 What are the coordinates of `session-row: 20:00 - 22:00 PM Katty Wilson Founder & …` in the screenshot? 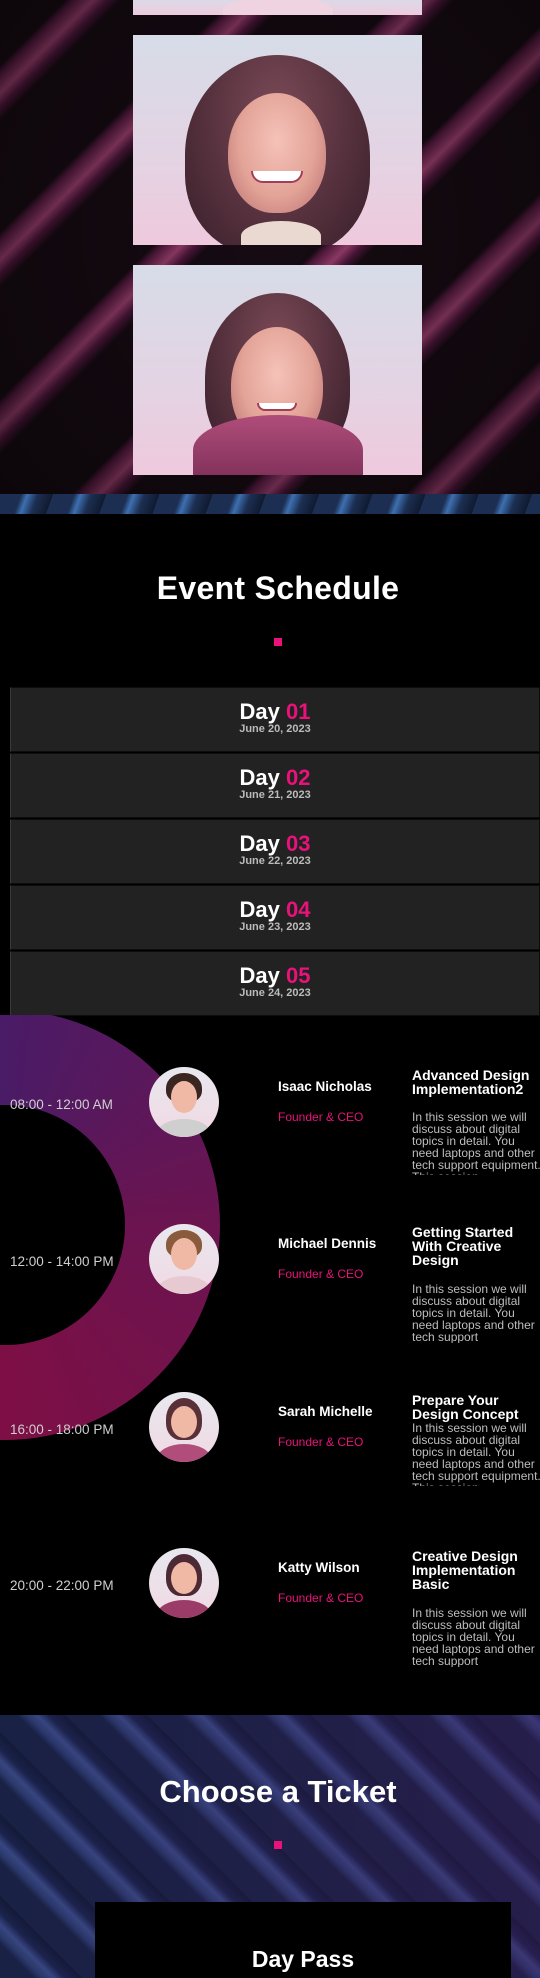 It's located at (270, 1602).